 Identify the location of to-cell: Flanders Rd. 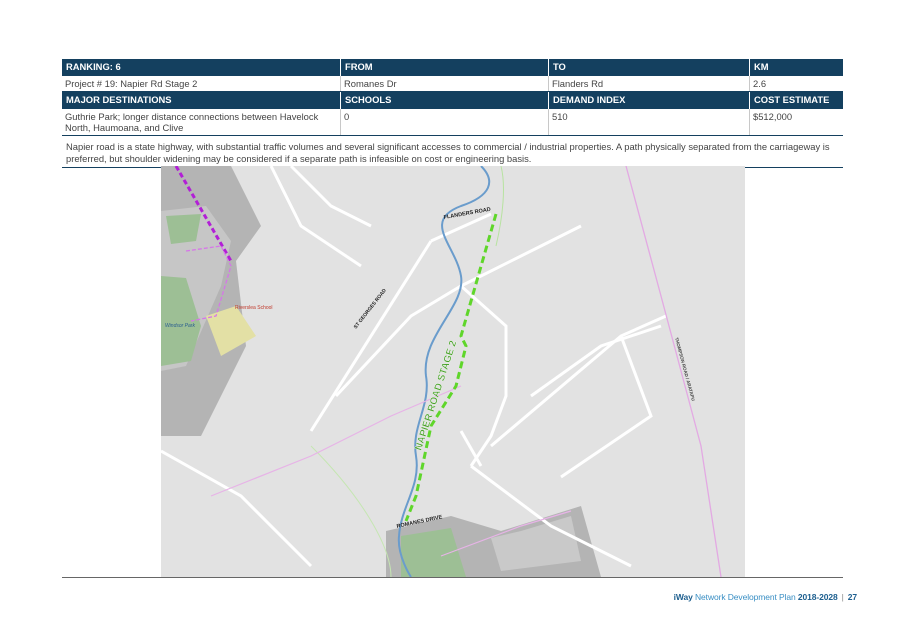
(649, 84).